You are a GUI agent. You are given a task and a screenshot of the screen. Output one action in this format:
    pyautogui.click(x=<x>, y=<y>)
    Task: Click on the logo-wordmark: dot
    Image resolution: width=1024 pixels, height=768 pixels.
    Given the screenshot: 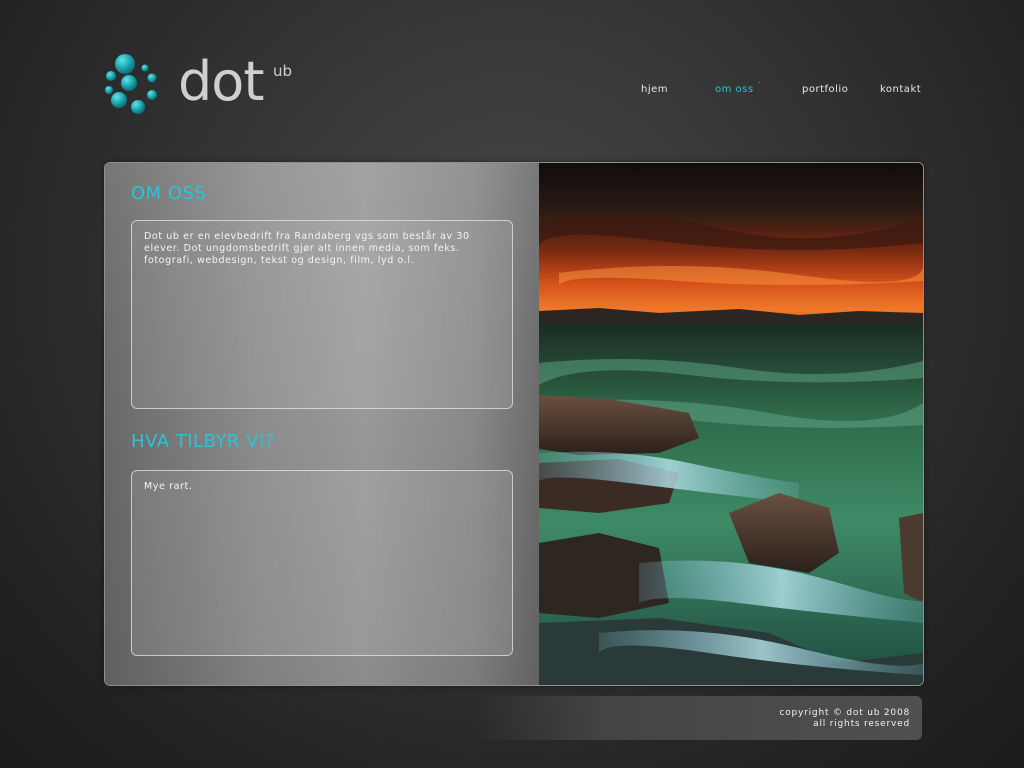 What is the action you would take?
    pyautogui.click(x=221, y=81)
    